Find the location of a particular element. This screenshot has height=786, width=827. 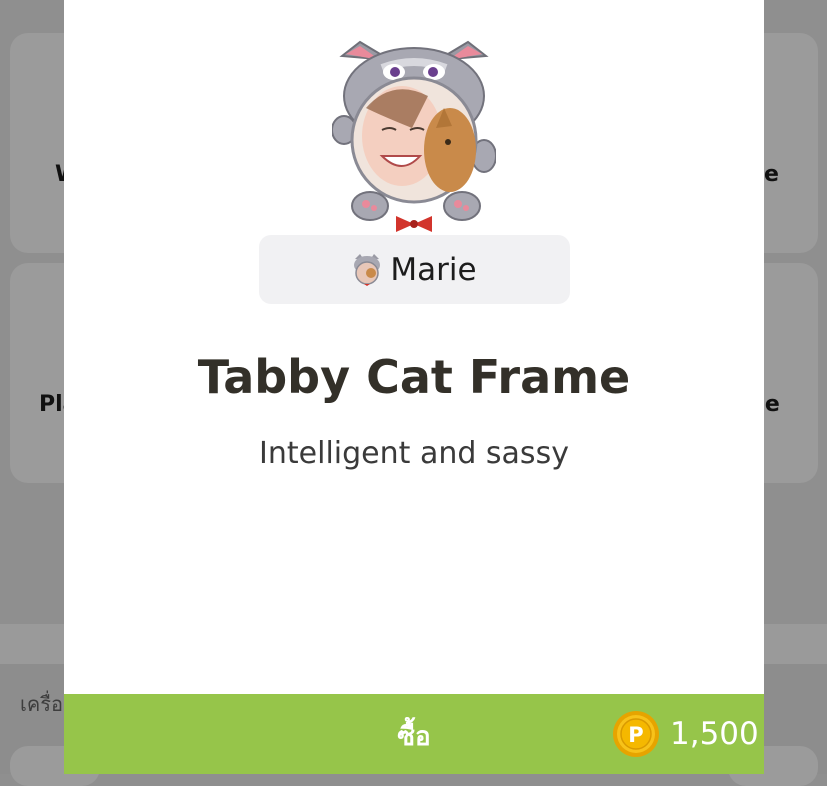

tabby-cat-frame-icon is located at coordinates (367, 269).